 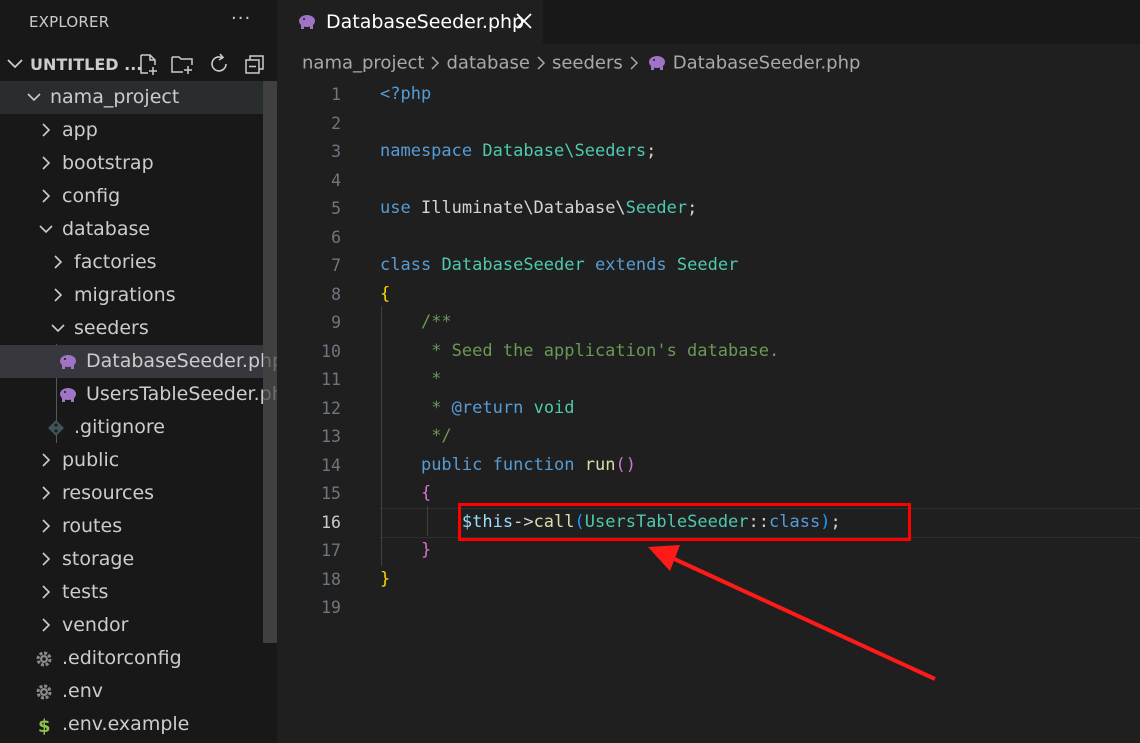 I want to click on code-line: /**, so click(x=416, y=322).